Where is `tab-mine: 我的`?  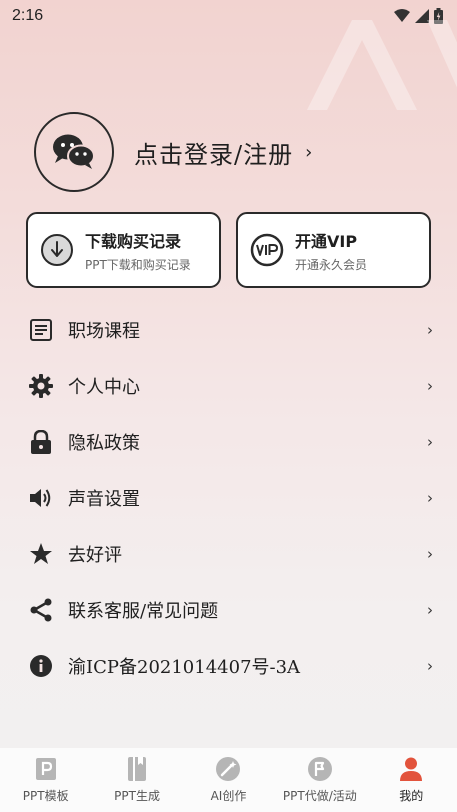 tab-mine: 我的 is located at coordinates (411, 780).